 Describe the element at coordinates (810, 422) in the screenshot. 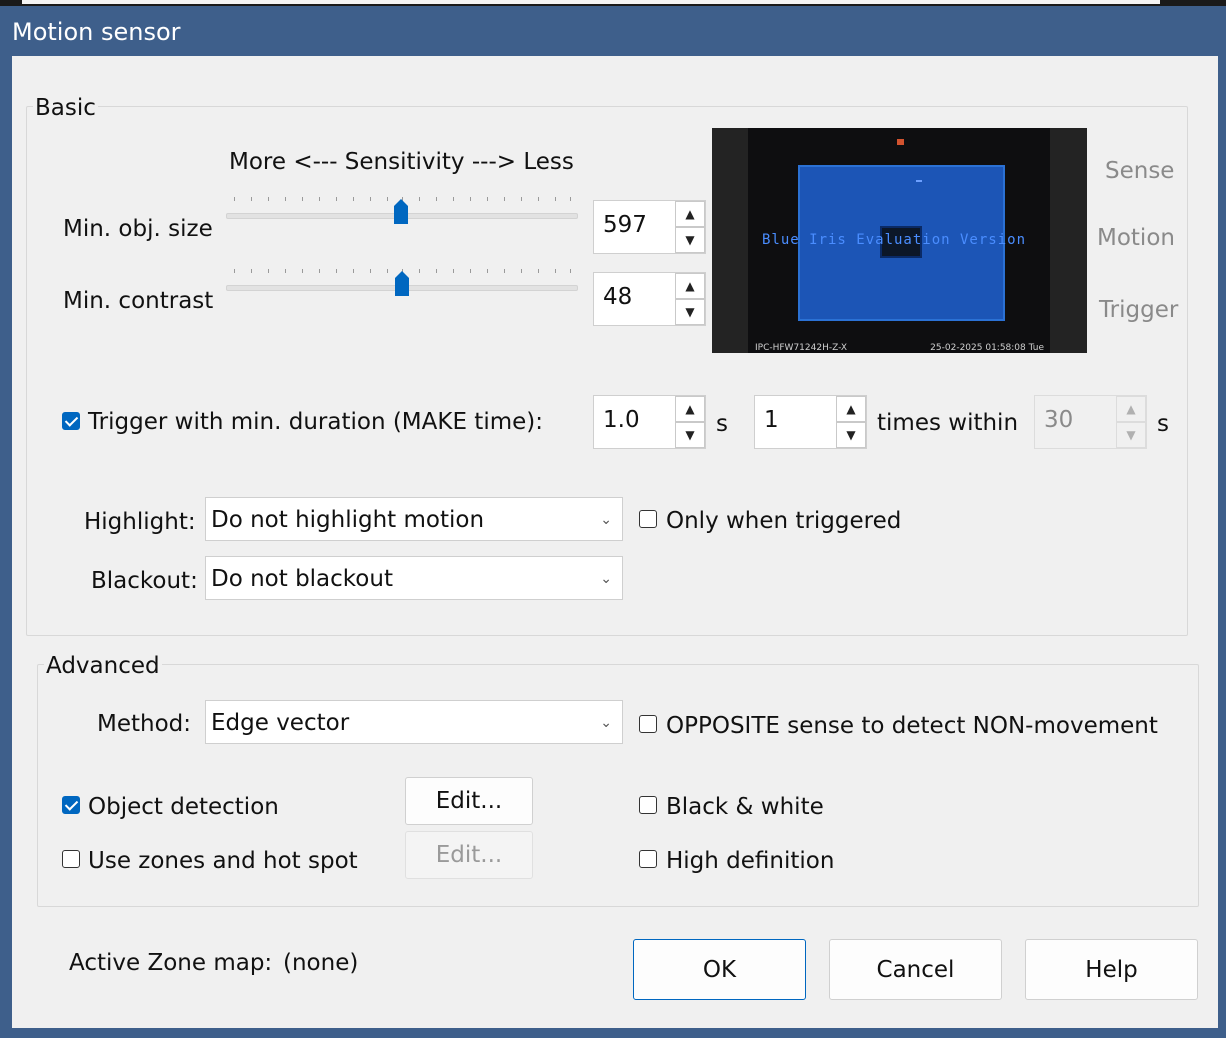

I see `times-spinner: 1 ▲ ▼` at that location.